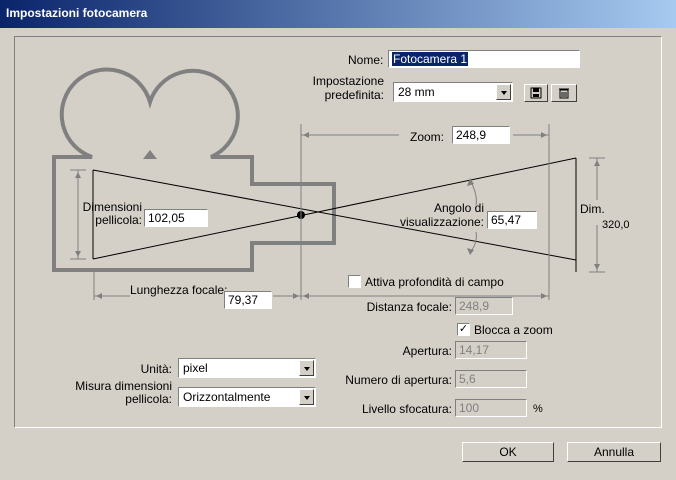  Describe the element at coordinates (409, 307) in the screenshot. I see `focus-distance-label: Distanza focale:` at that location.